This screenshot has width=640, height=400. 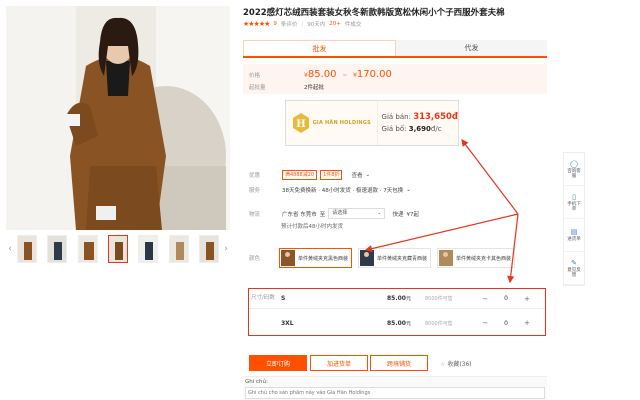 What do you see at coordinates (356, 175) in the screenshot?
I see `offers-more-link: 查看` at bounding box center [356, 175].